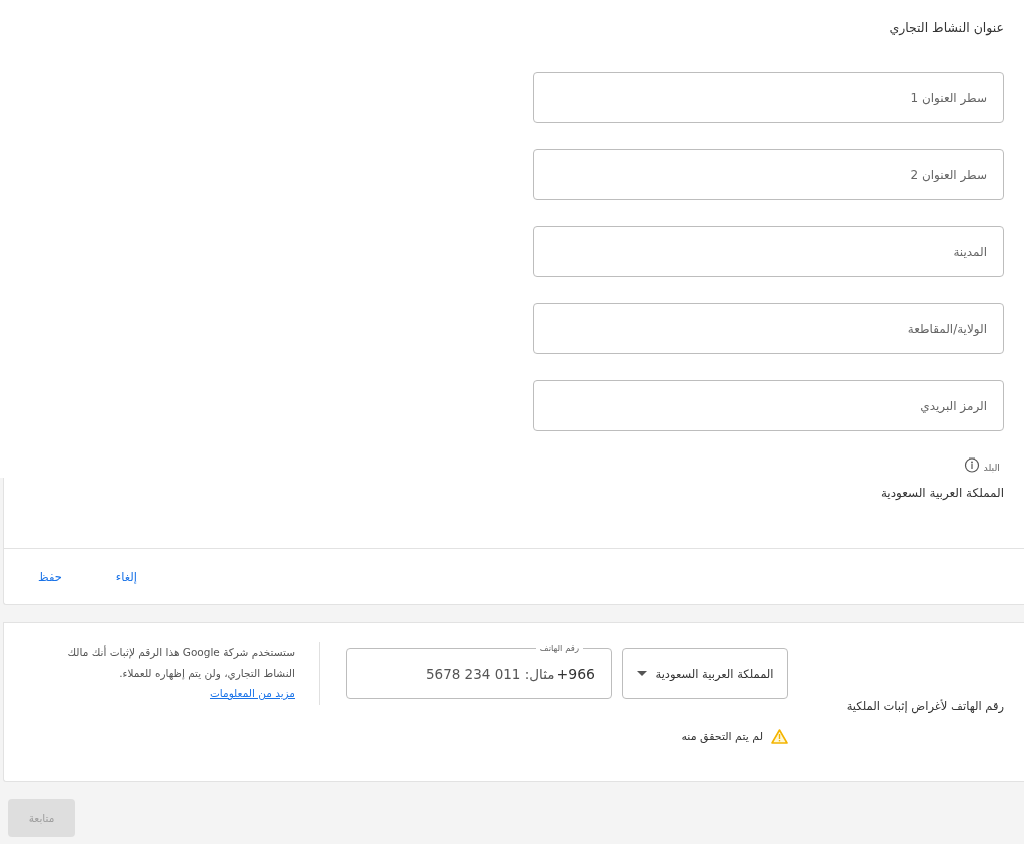 This screenshot has width=1024, height=844. Describe the element at coordinates (924, 705) in the screenshot. I see `phone-section-label: رقم الهاتف لأغراض إثبات الملكية` at that location.